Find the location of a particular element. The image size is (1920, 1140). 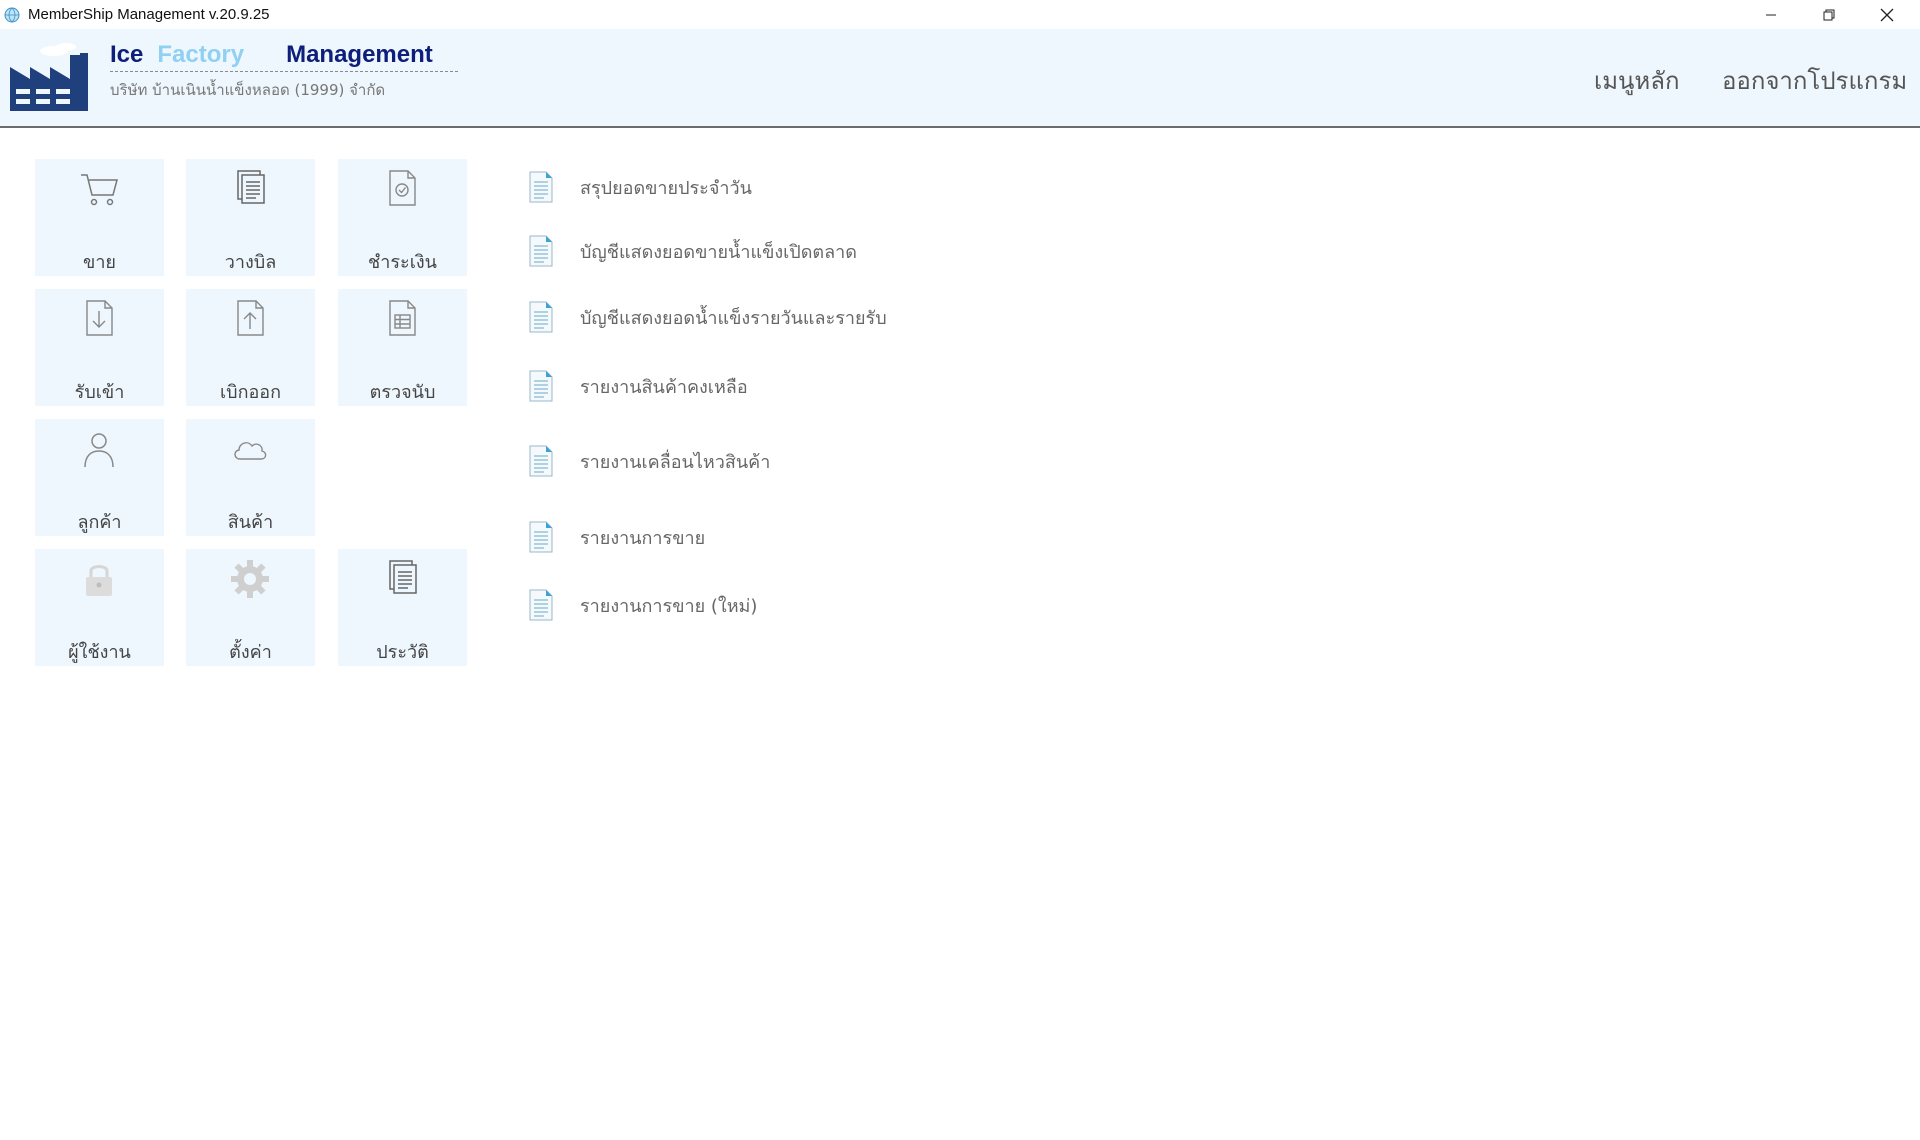

minimize-icon is located at coordinates (1771, 14).